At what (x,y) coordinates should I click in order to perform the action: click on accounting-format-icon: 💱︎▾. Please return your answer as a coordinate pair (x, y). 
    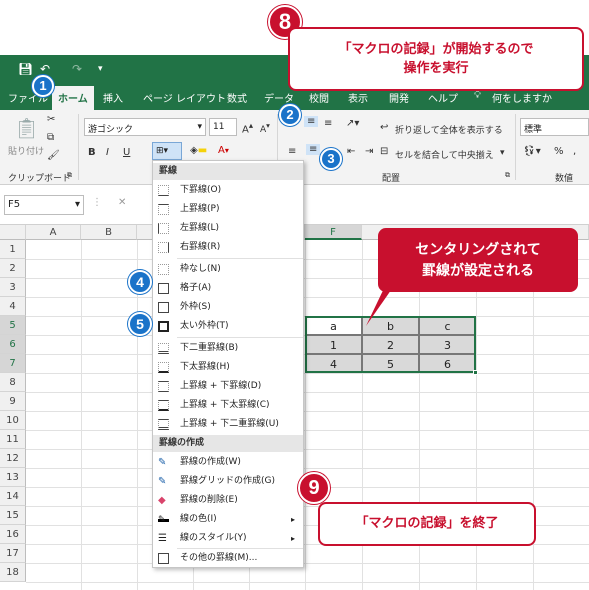
    Looking at the image, I should click on (532, 151).